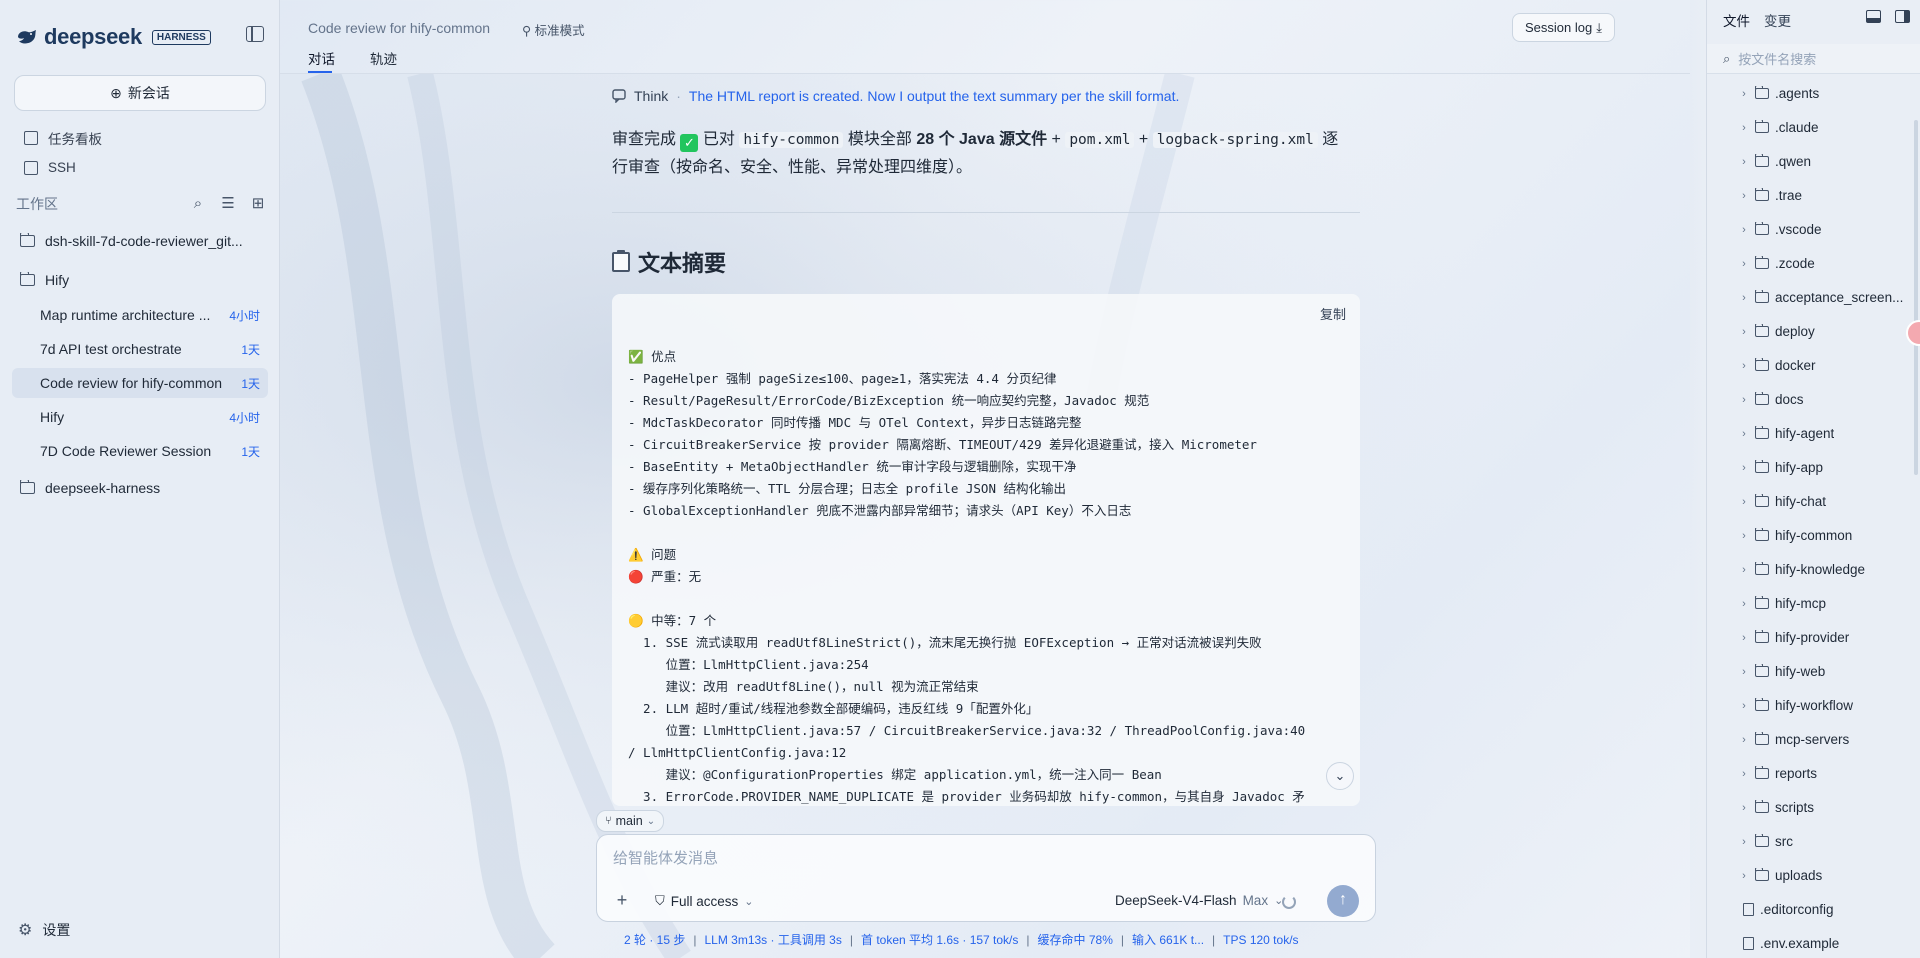 This screenshot has height=958, width=1920. I want to click on tree-folder-row: › hify-provider, so click(1827, 637).